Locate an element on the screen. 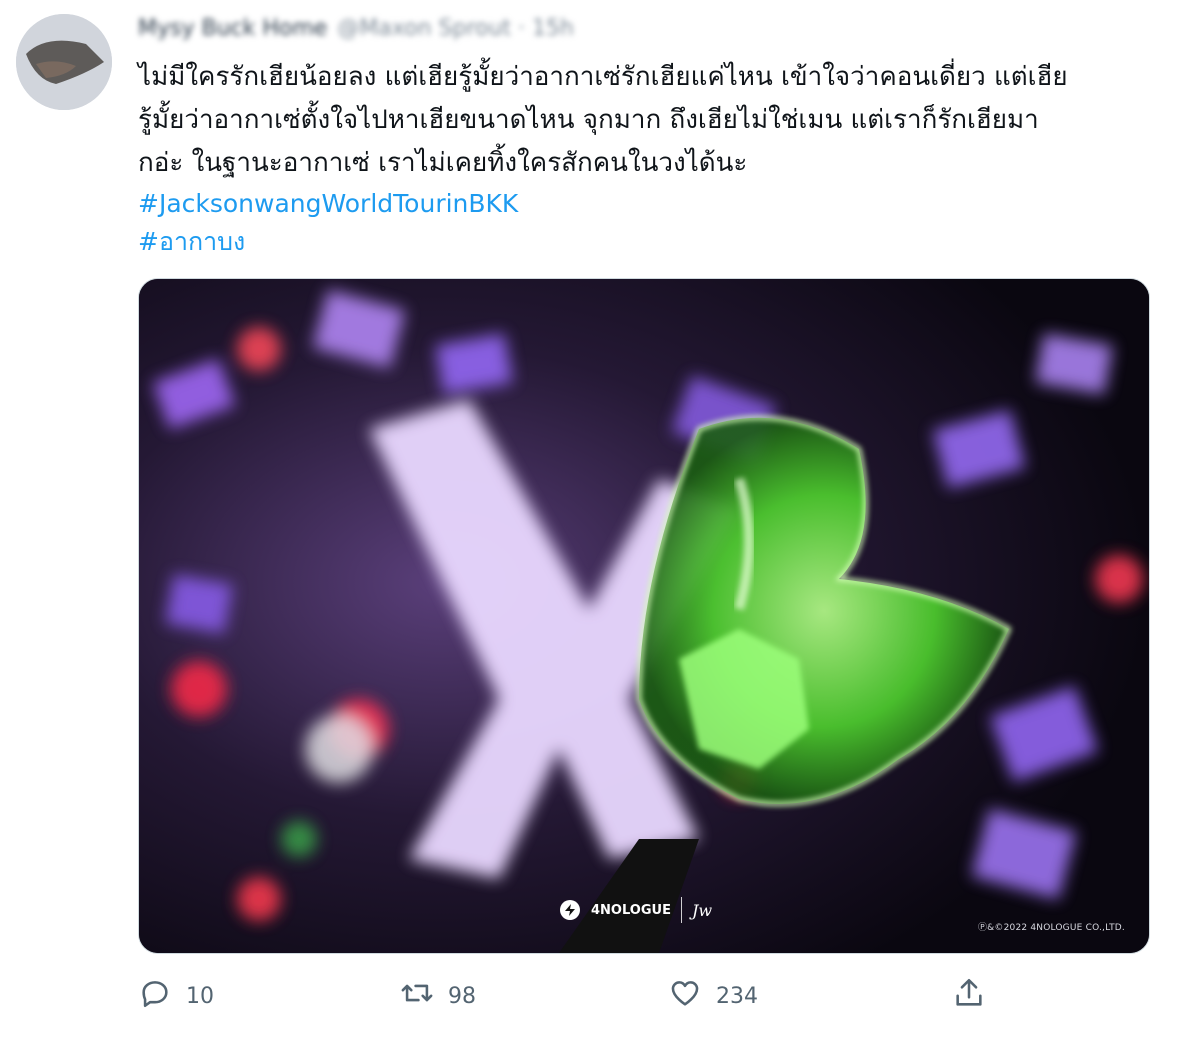 The height and width of the screenshot is (1044, 1178). media-watermark: 4NOLOGUE Jw is located at coordinates (635, 910).